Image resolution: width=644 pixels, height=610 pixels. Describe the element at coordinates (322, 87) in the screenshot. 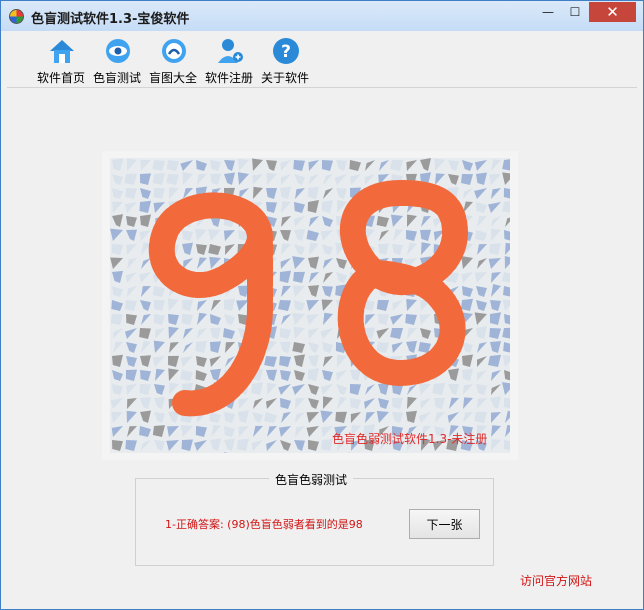

I see `toolbar-divider` at that location.